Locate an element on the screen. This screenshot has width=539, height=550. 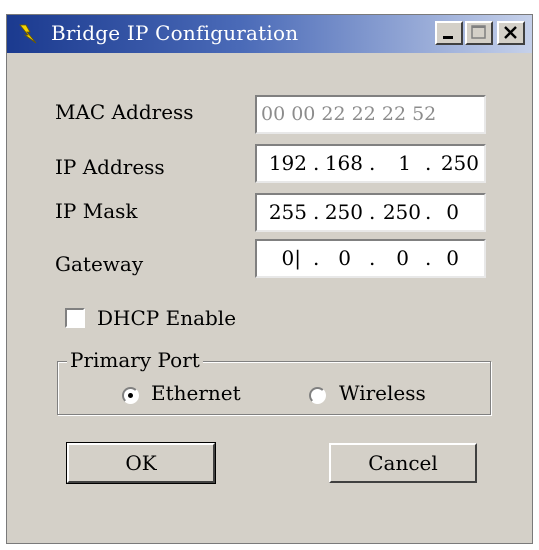
mac-address-label: MAC Address is located at coordinates (124, 112).